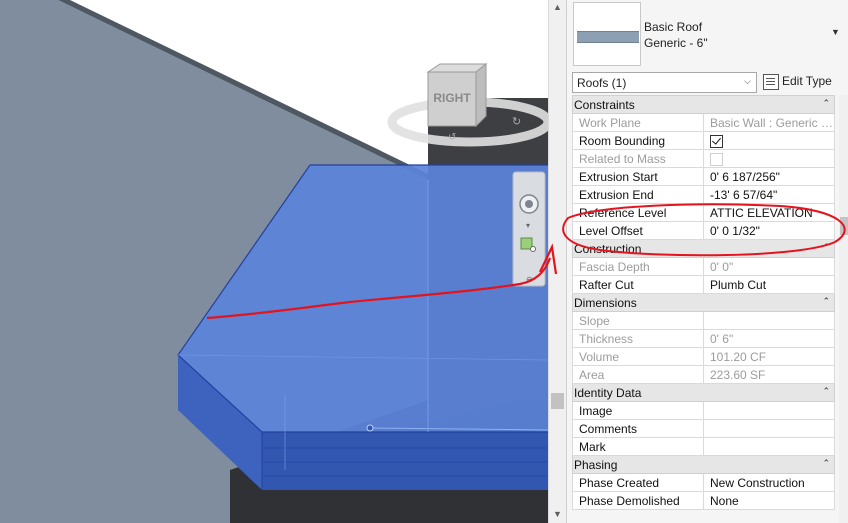  Describe the element at coordinates (602, 83) in the screenshot. I see `instance-filter-value: Roofs (1)` at that location.